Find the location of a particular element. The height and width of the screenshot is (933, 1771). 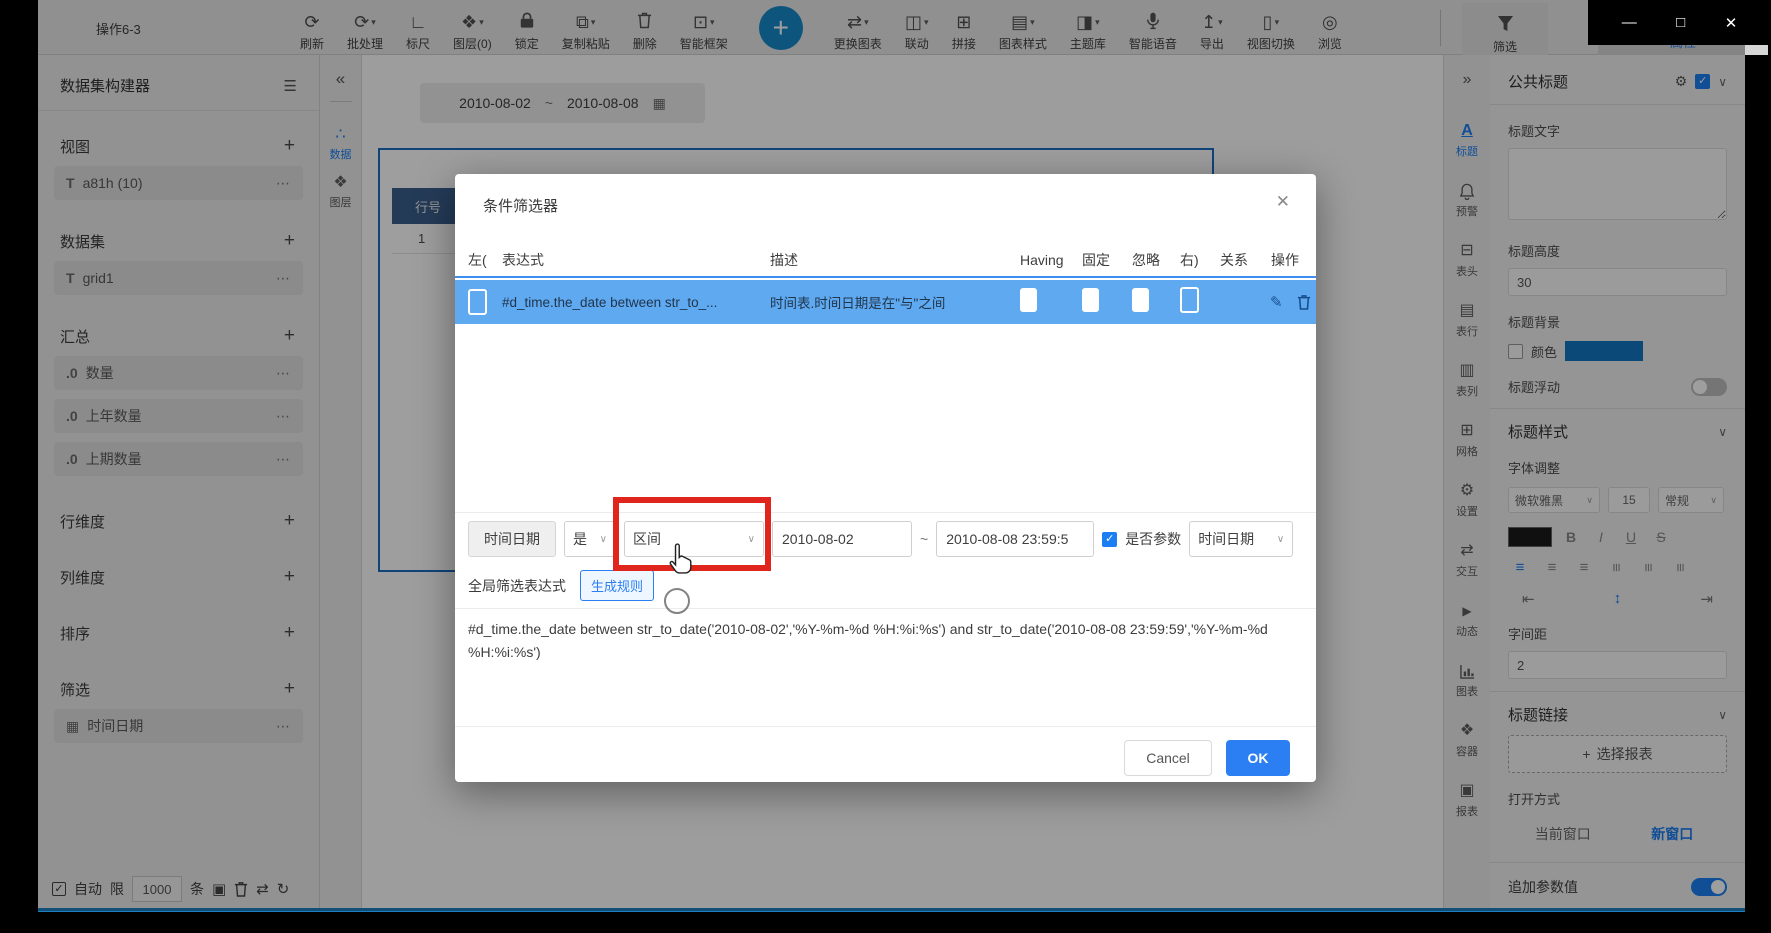

bold-button: B is located at coordinates (1571, 537).